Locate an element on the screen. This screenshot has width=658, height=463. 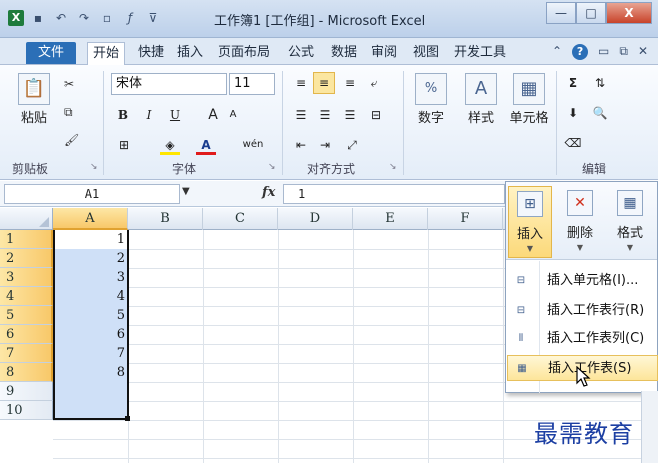
autosum-button: Σ is located at coordinates (573, 83).